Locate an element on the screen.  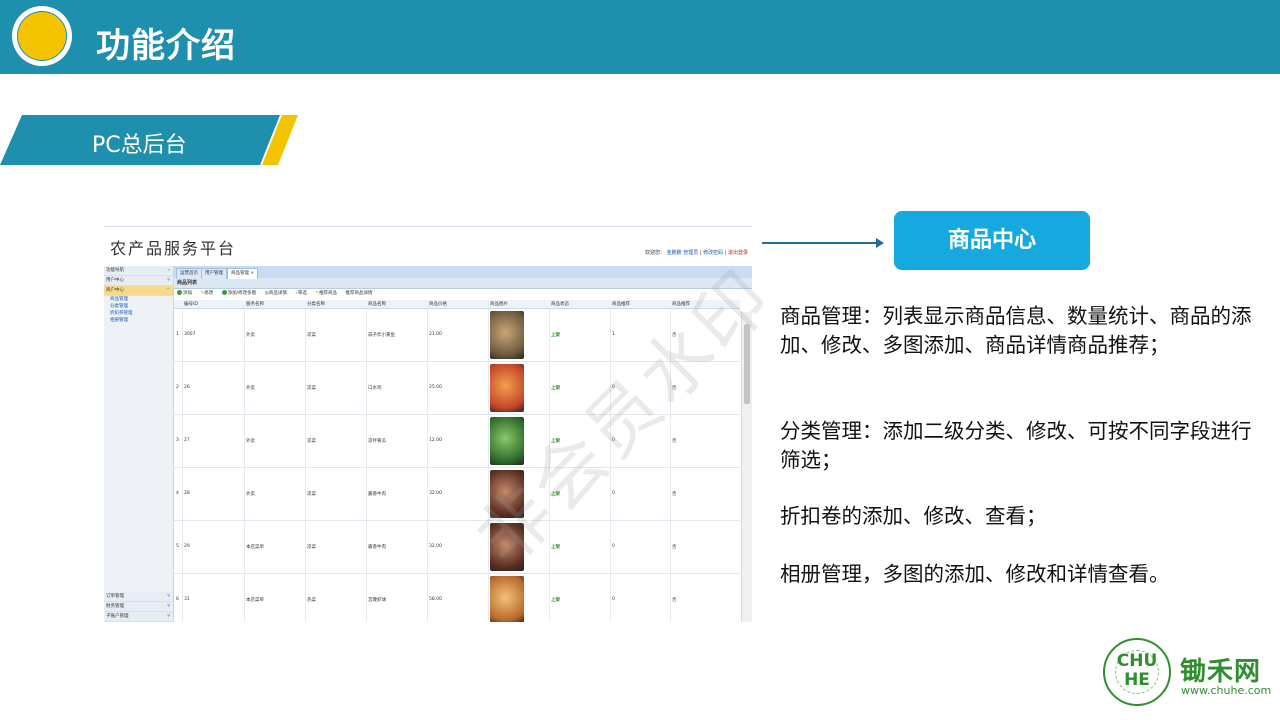
column-header: 商品价格 is located at coordinates (438, 304).